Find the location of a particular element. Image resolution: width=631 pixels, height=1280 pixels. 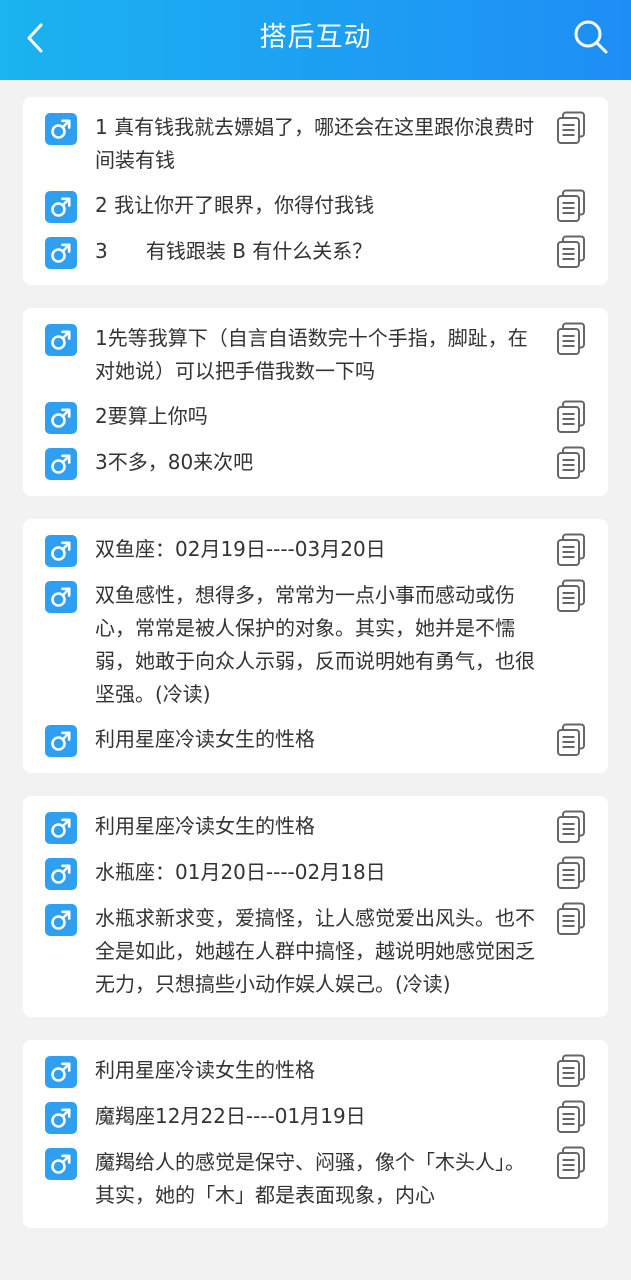

line-text: 魔羯座12月22日----01月19日 is located at coordinates (230, 1116).